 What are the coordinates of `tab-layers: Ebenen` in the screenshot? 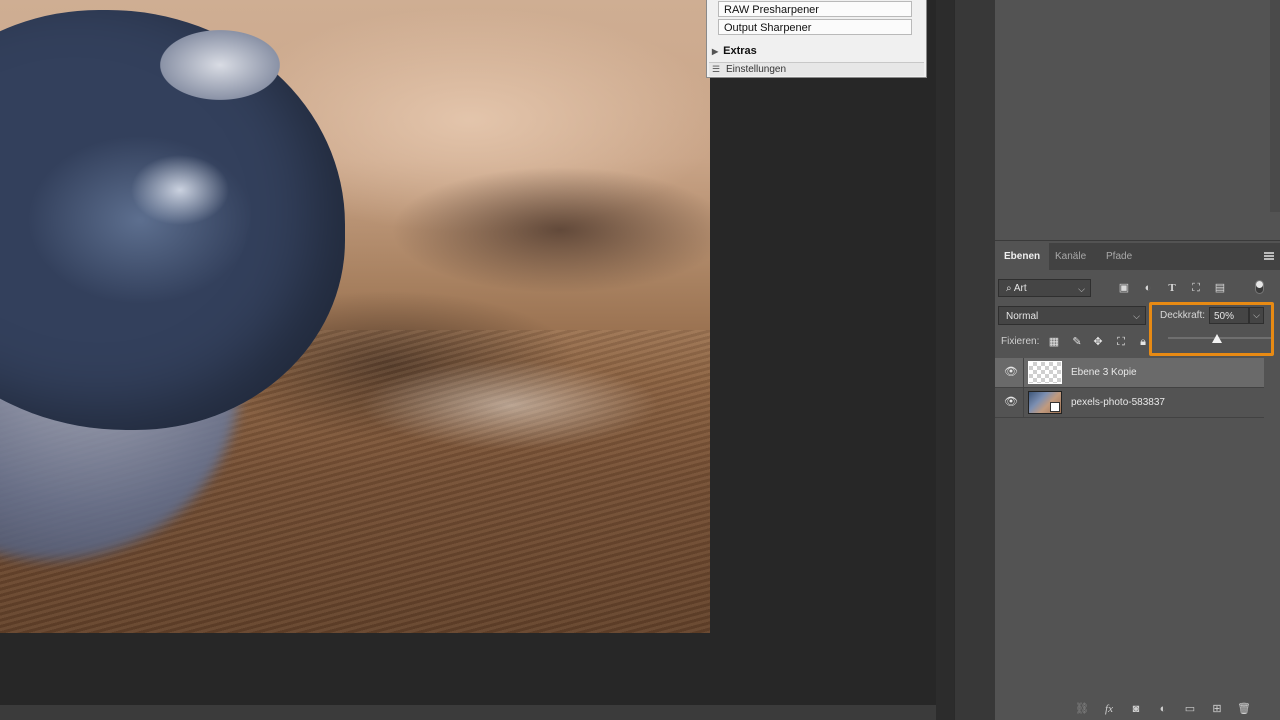 It's located at (1022, 256).